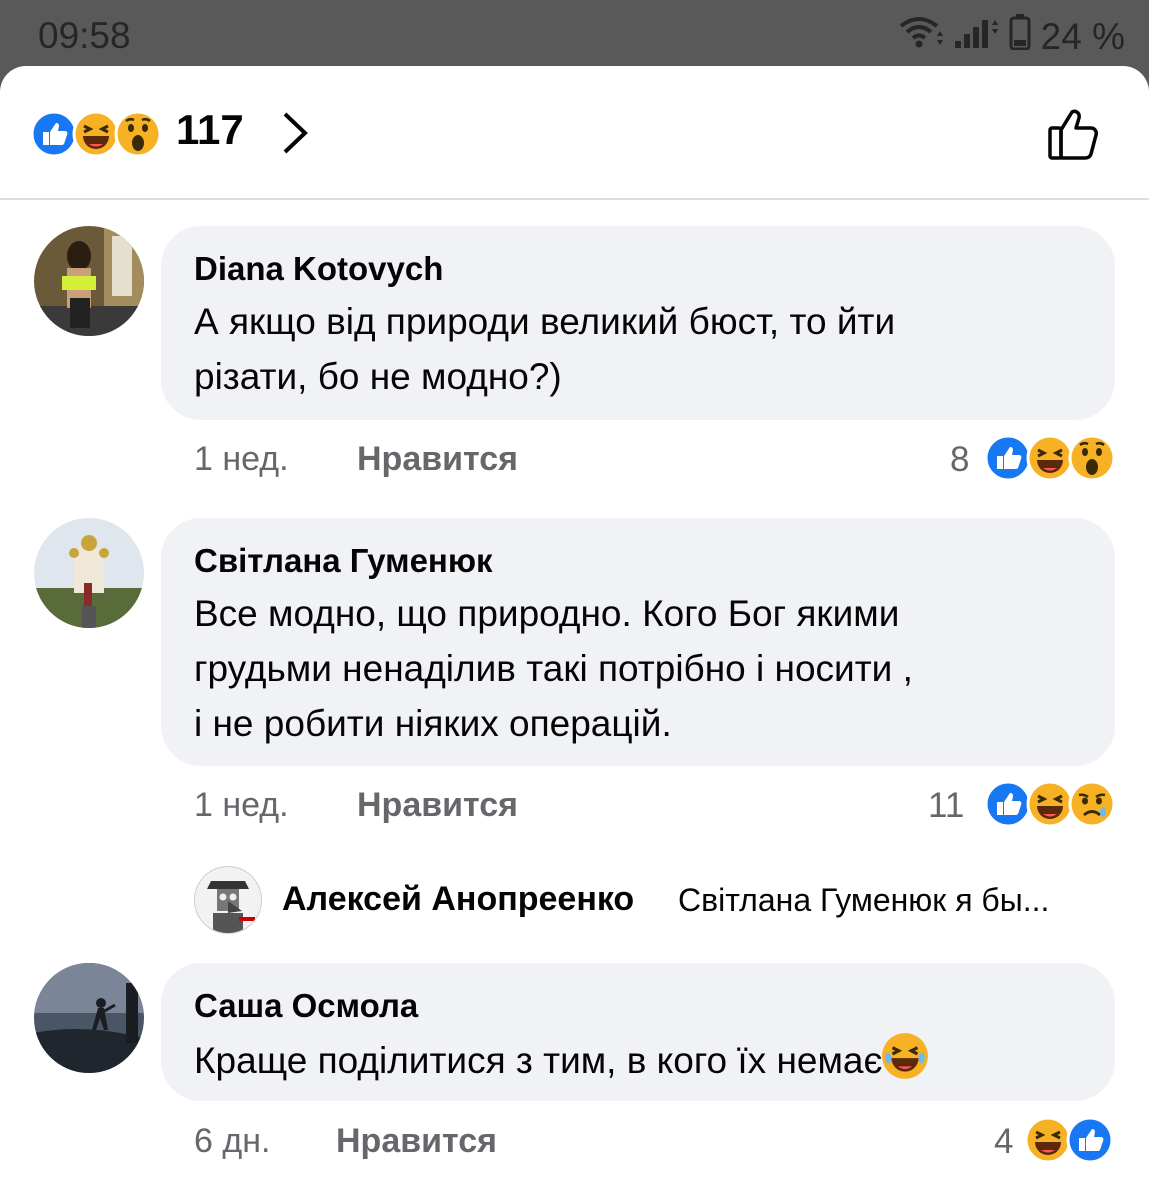 This screenshot has width=1149, height=1200. I want to click on comment-author: Diana Kotovych, so click(318, 269).